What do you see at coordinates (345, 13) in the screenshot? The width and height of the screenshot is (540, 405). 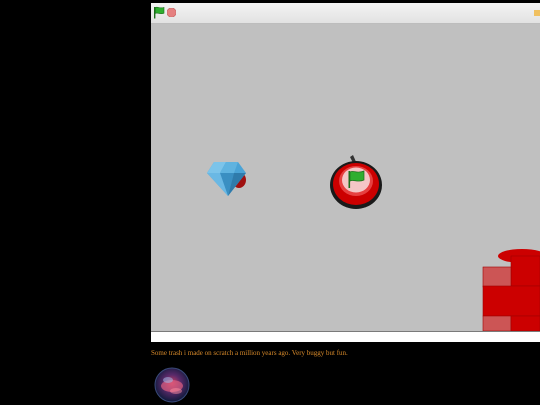 I see `player-toolbar` at bounding box center [345, 13].